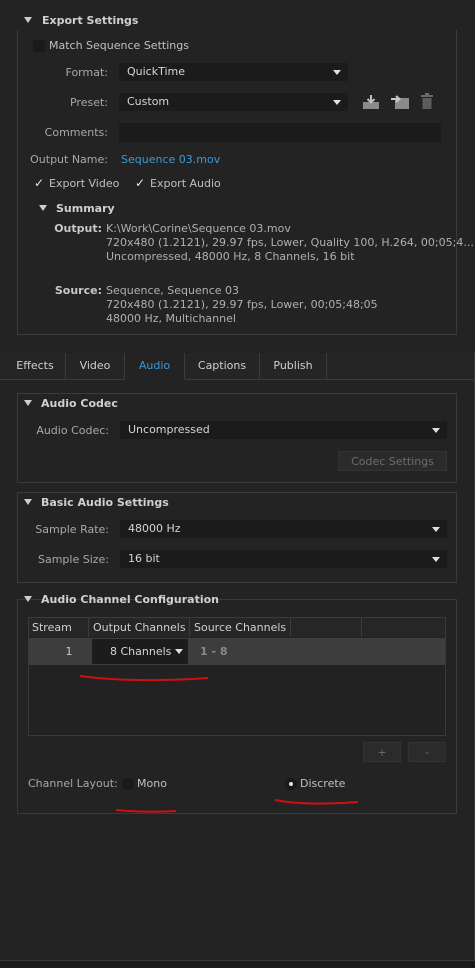 The width and height of the screenshot is (475, 968). Describe the element at coordinates (219, 744) in the screenshot. I see `red-annotation-underlines` at that location.